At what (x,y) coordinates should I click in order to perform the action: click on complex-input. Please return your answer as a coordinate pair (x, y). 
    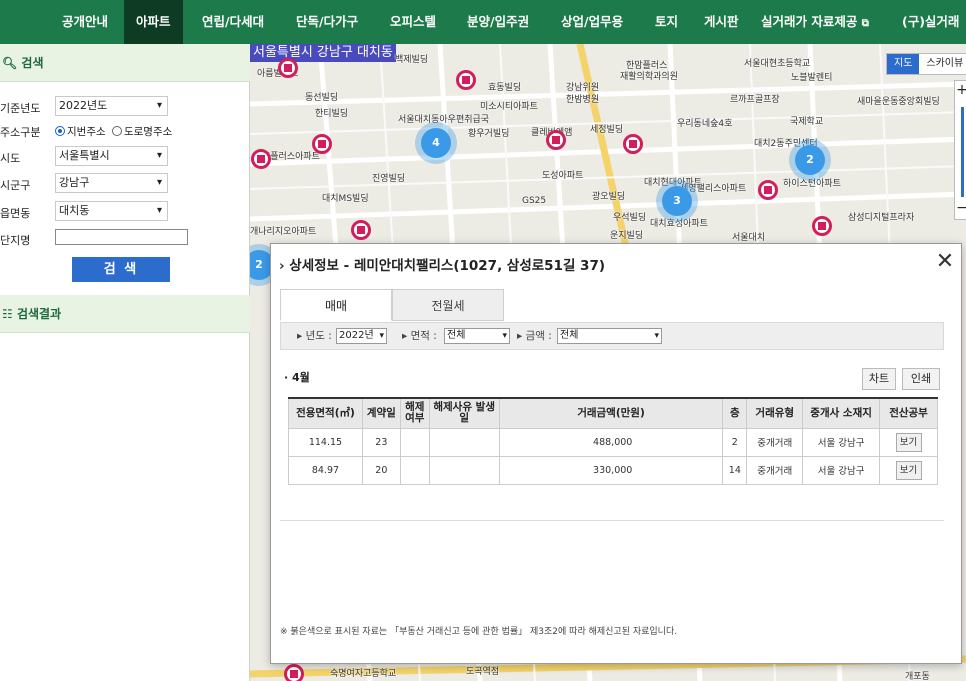
    Looking at the image, I should click on (121, 237).